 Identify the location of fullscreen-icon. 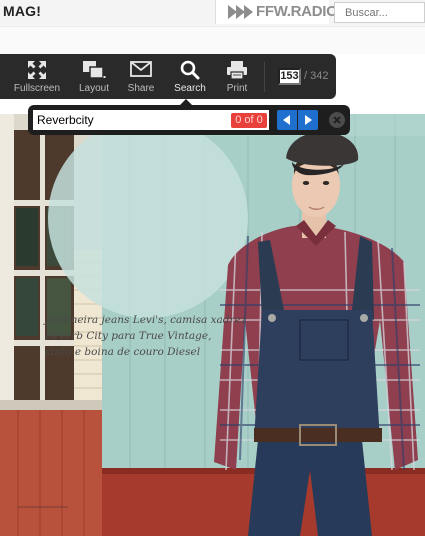
(37, 70).